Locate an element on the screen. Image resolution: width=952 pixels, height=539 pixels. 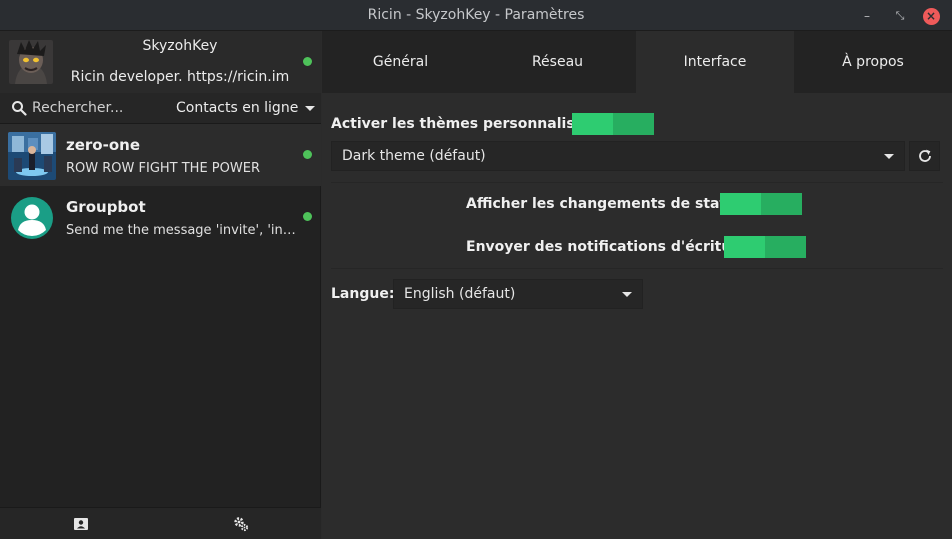
theme-select-value: Dark theme (défaut) is located at coordinates (414, 156).